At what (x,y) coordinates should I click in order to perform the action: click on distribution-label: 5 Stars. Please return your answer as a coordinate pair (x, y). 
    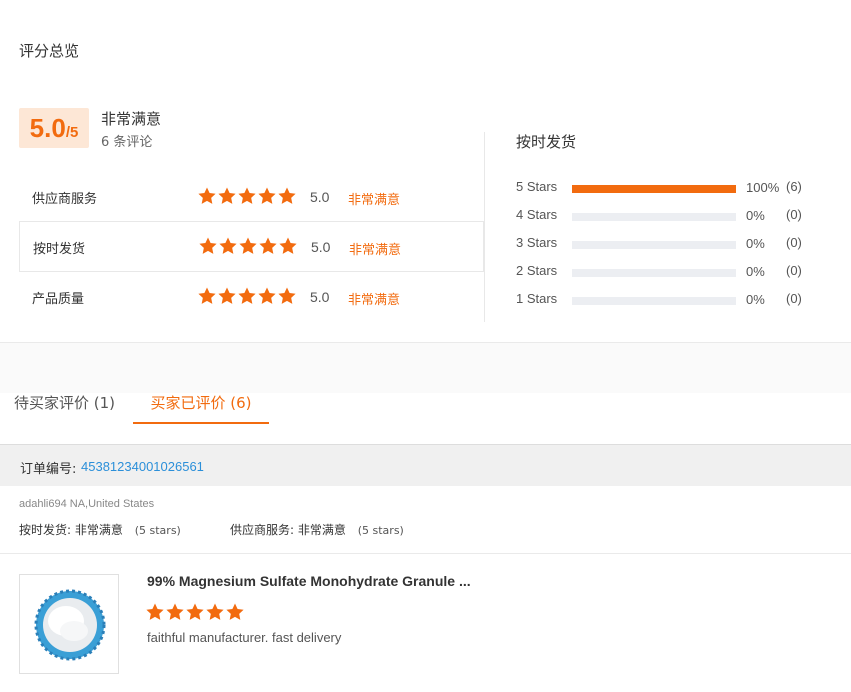
    Looking at the image, I should click on (537, 186).